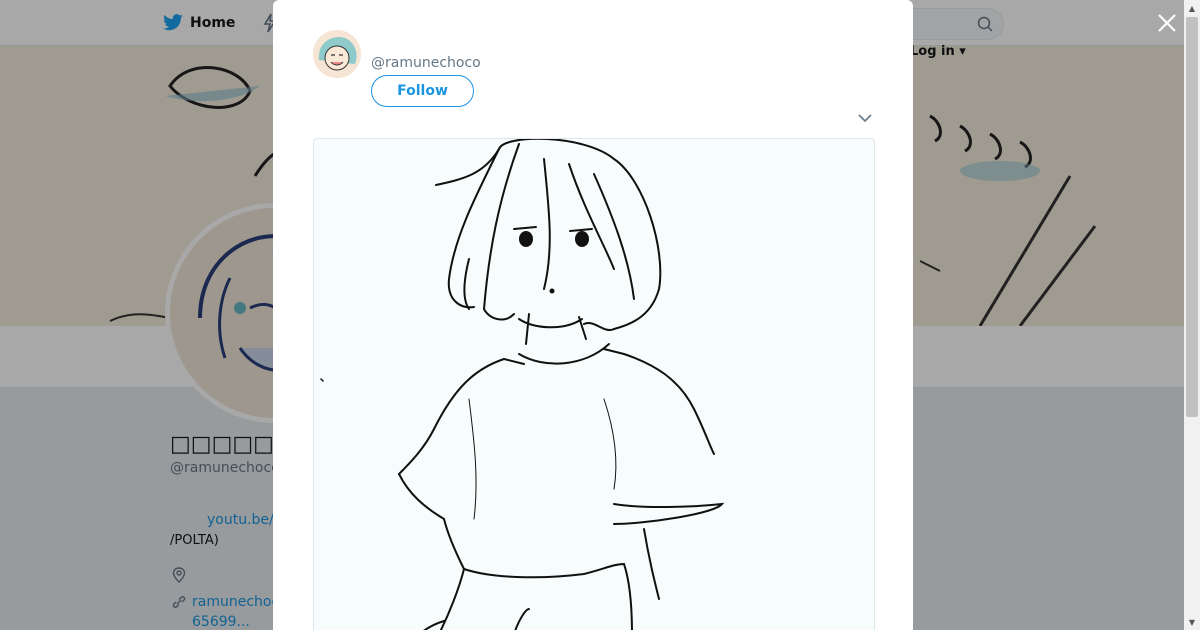  Describe the element at coordinates (1192, 622) in the screenshot. I see `scroll-down-arrow-icon: ▼` at that location.